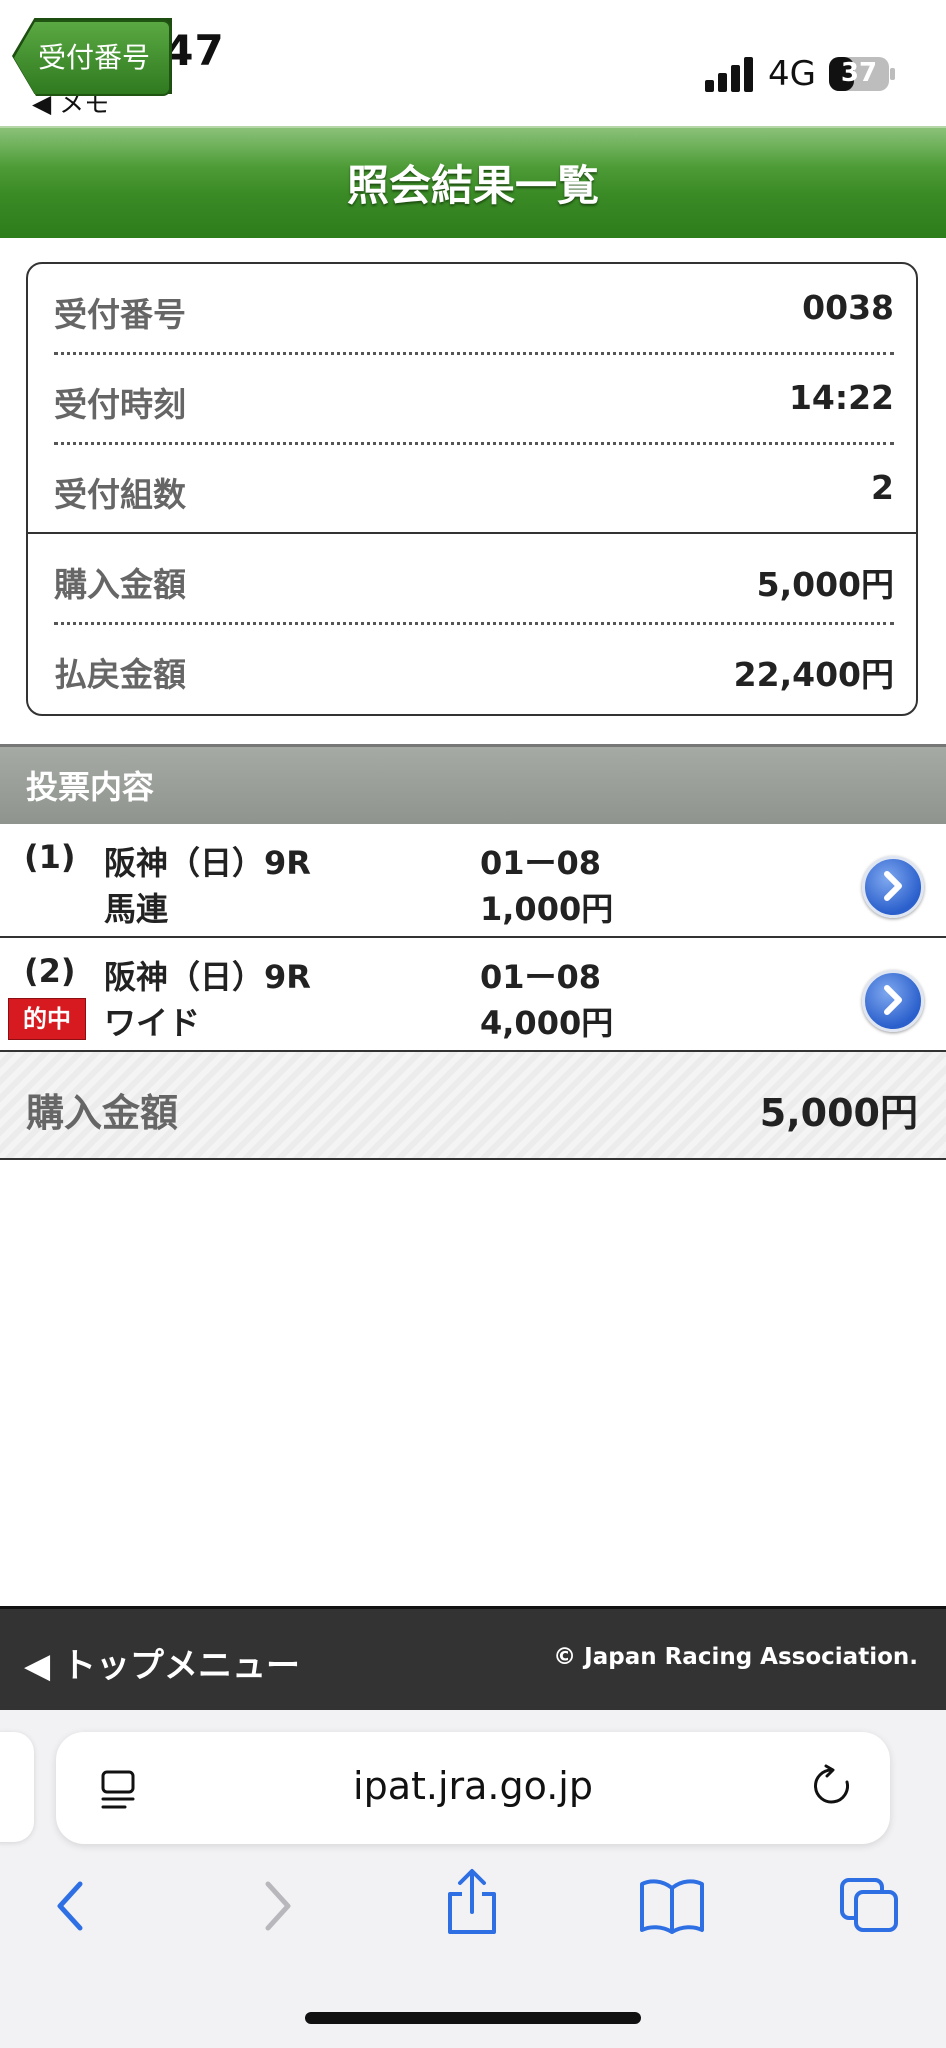  What do you see at coordinates (102, 1113) in the screenshot?
I see `total-label: 購入金額` at bounding box center [102, 1113].